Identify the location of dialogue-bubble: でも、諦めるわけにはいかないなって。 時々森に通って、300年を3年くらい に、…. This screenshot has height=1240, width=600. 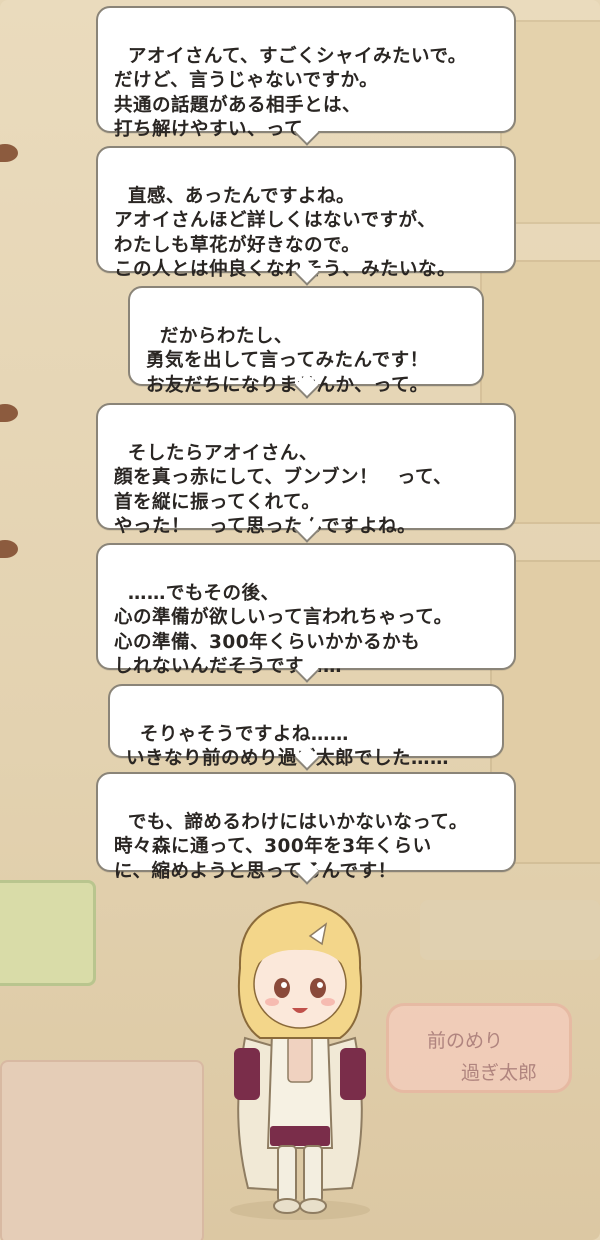
(306, 828).